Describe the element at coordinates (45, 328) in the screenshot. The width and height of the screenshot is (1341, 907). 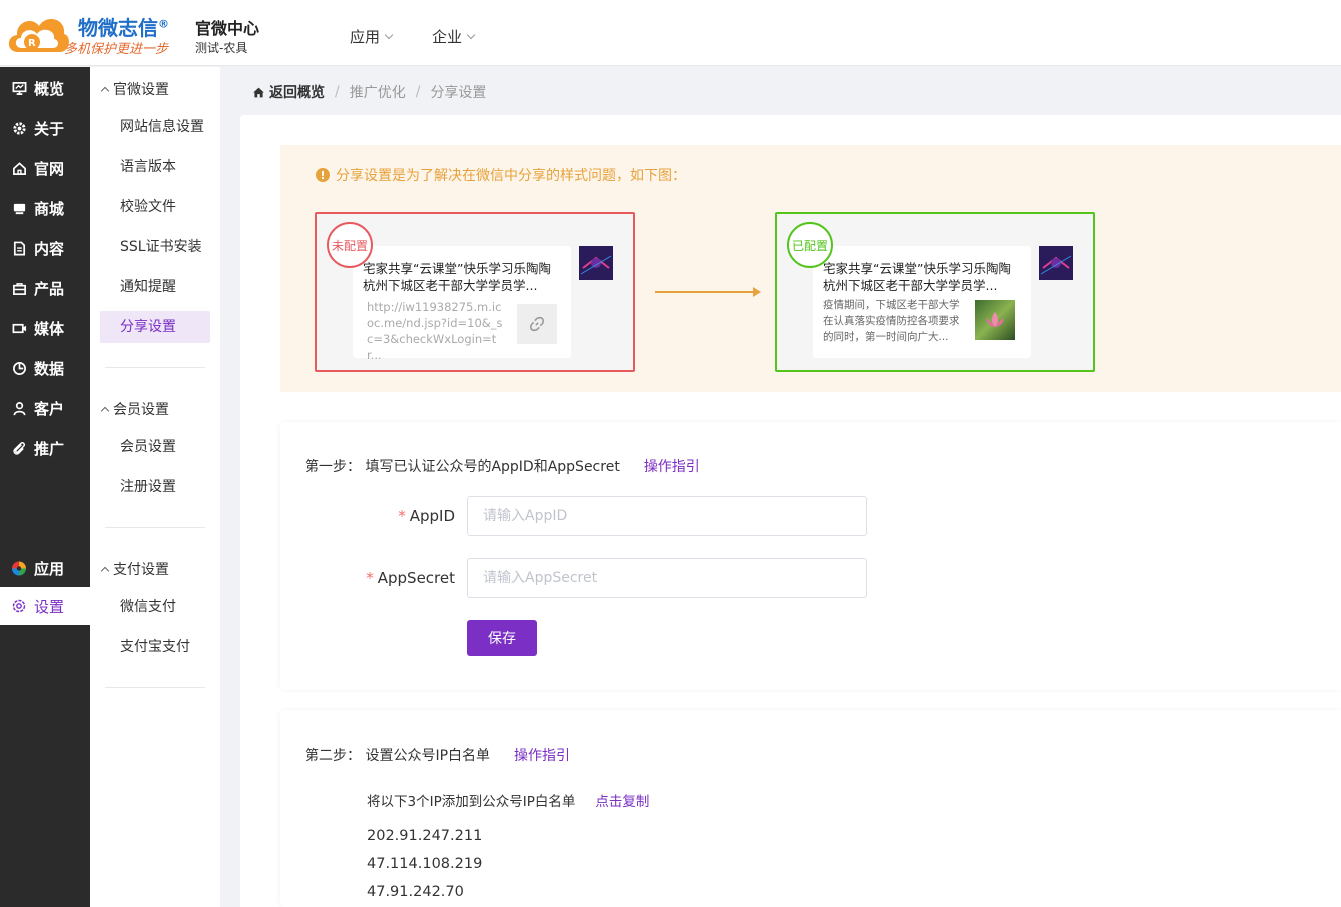
I see `sidebar-item-media: 媒体` at that location.